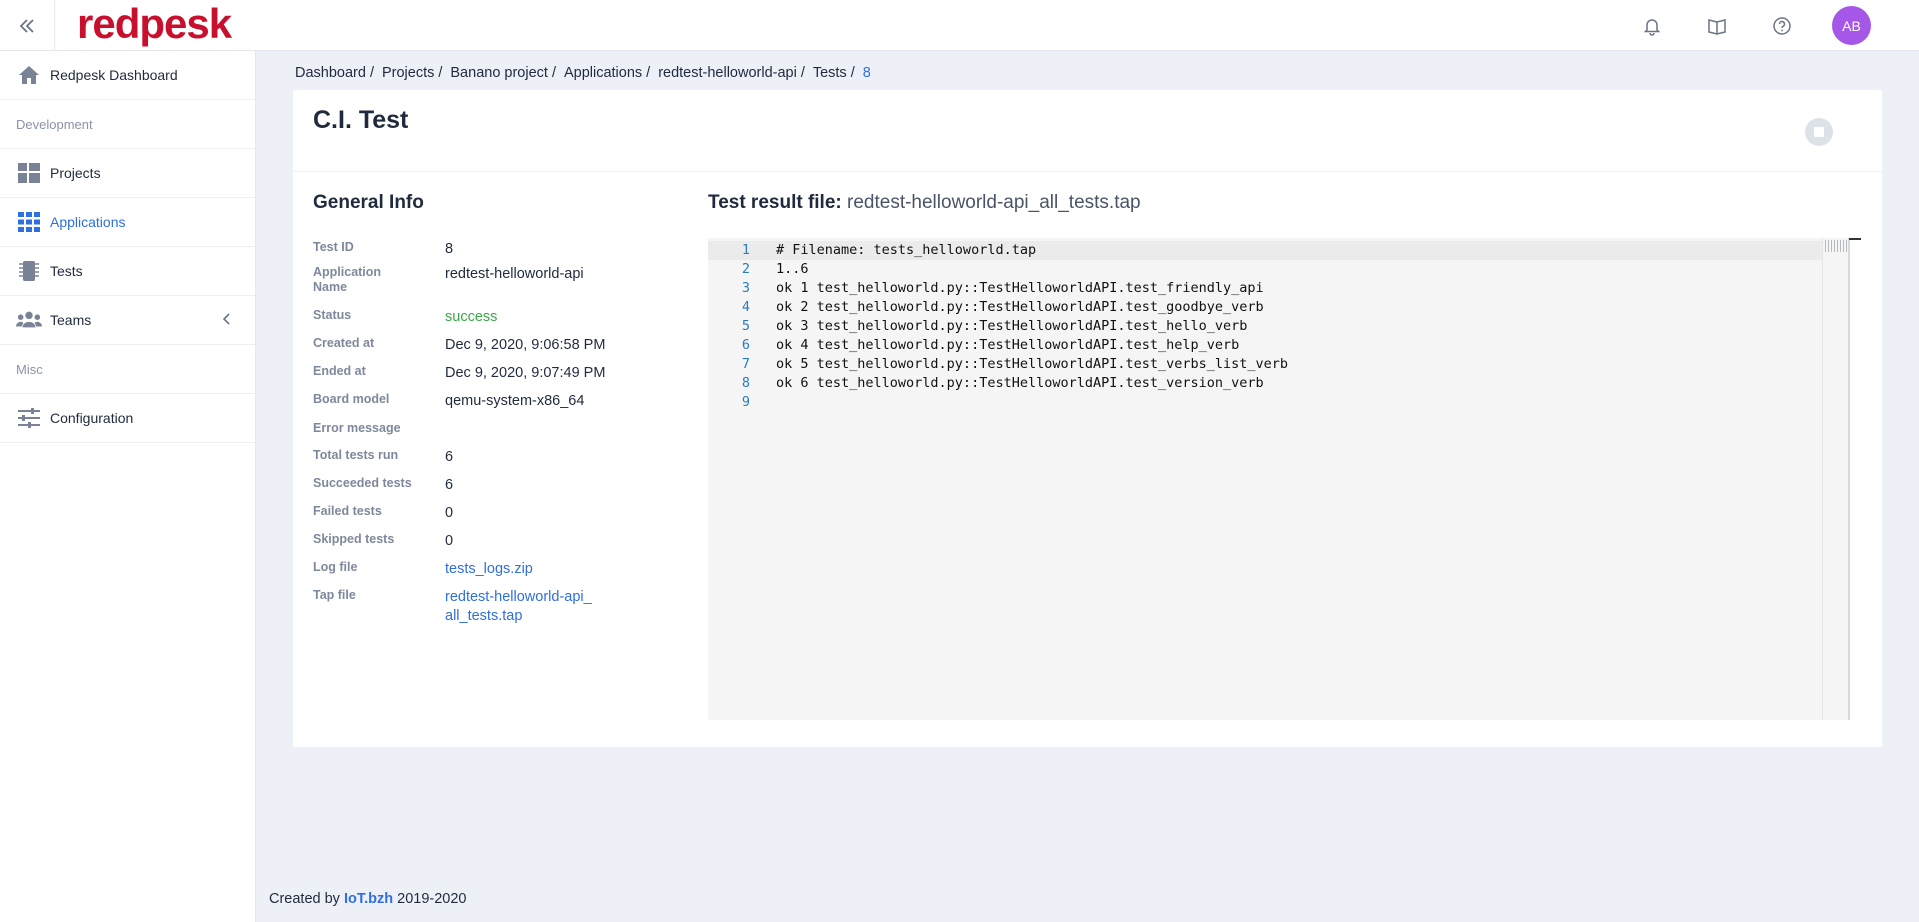  What do you see at coordinates (127, 369) in the screenshot?
I see `sidebar-section-misc: Misc` at bounding box center [127, 369].